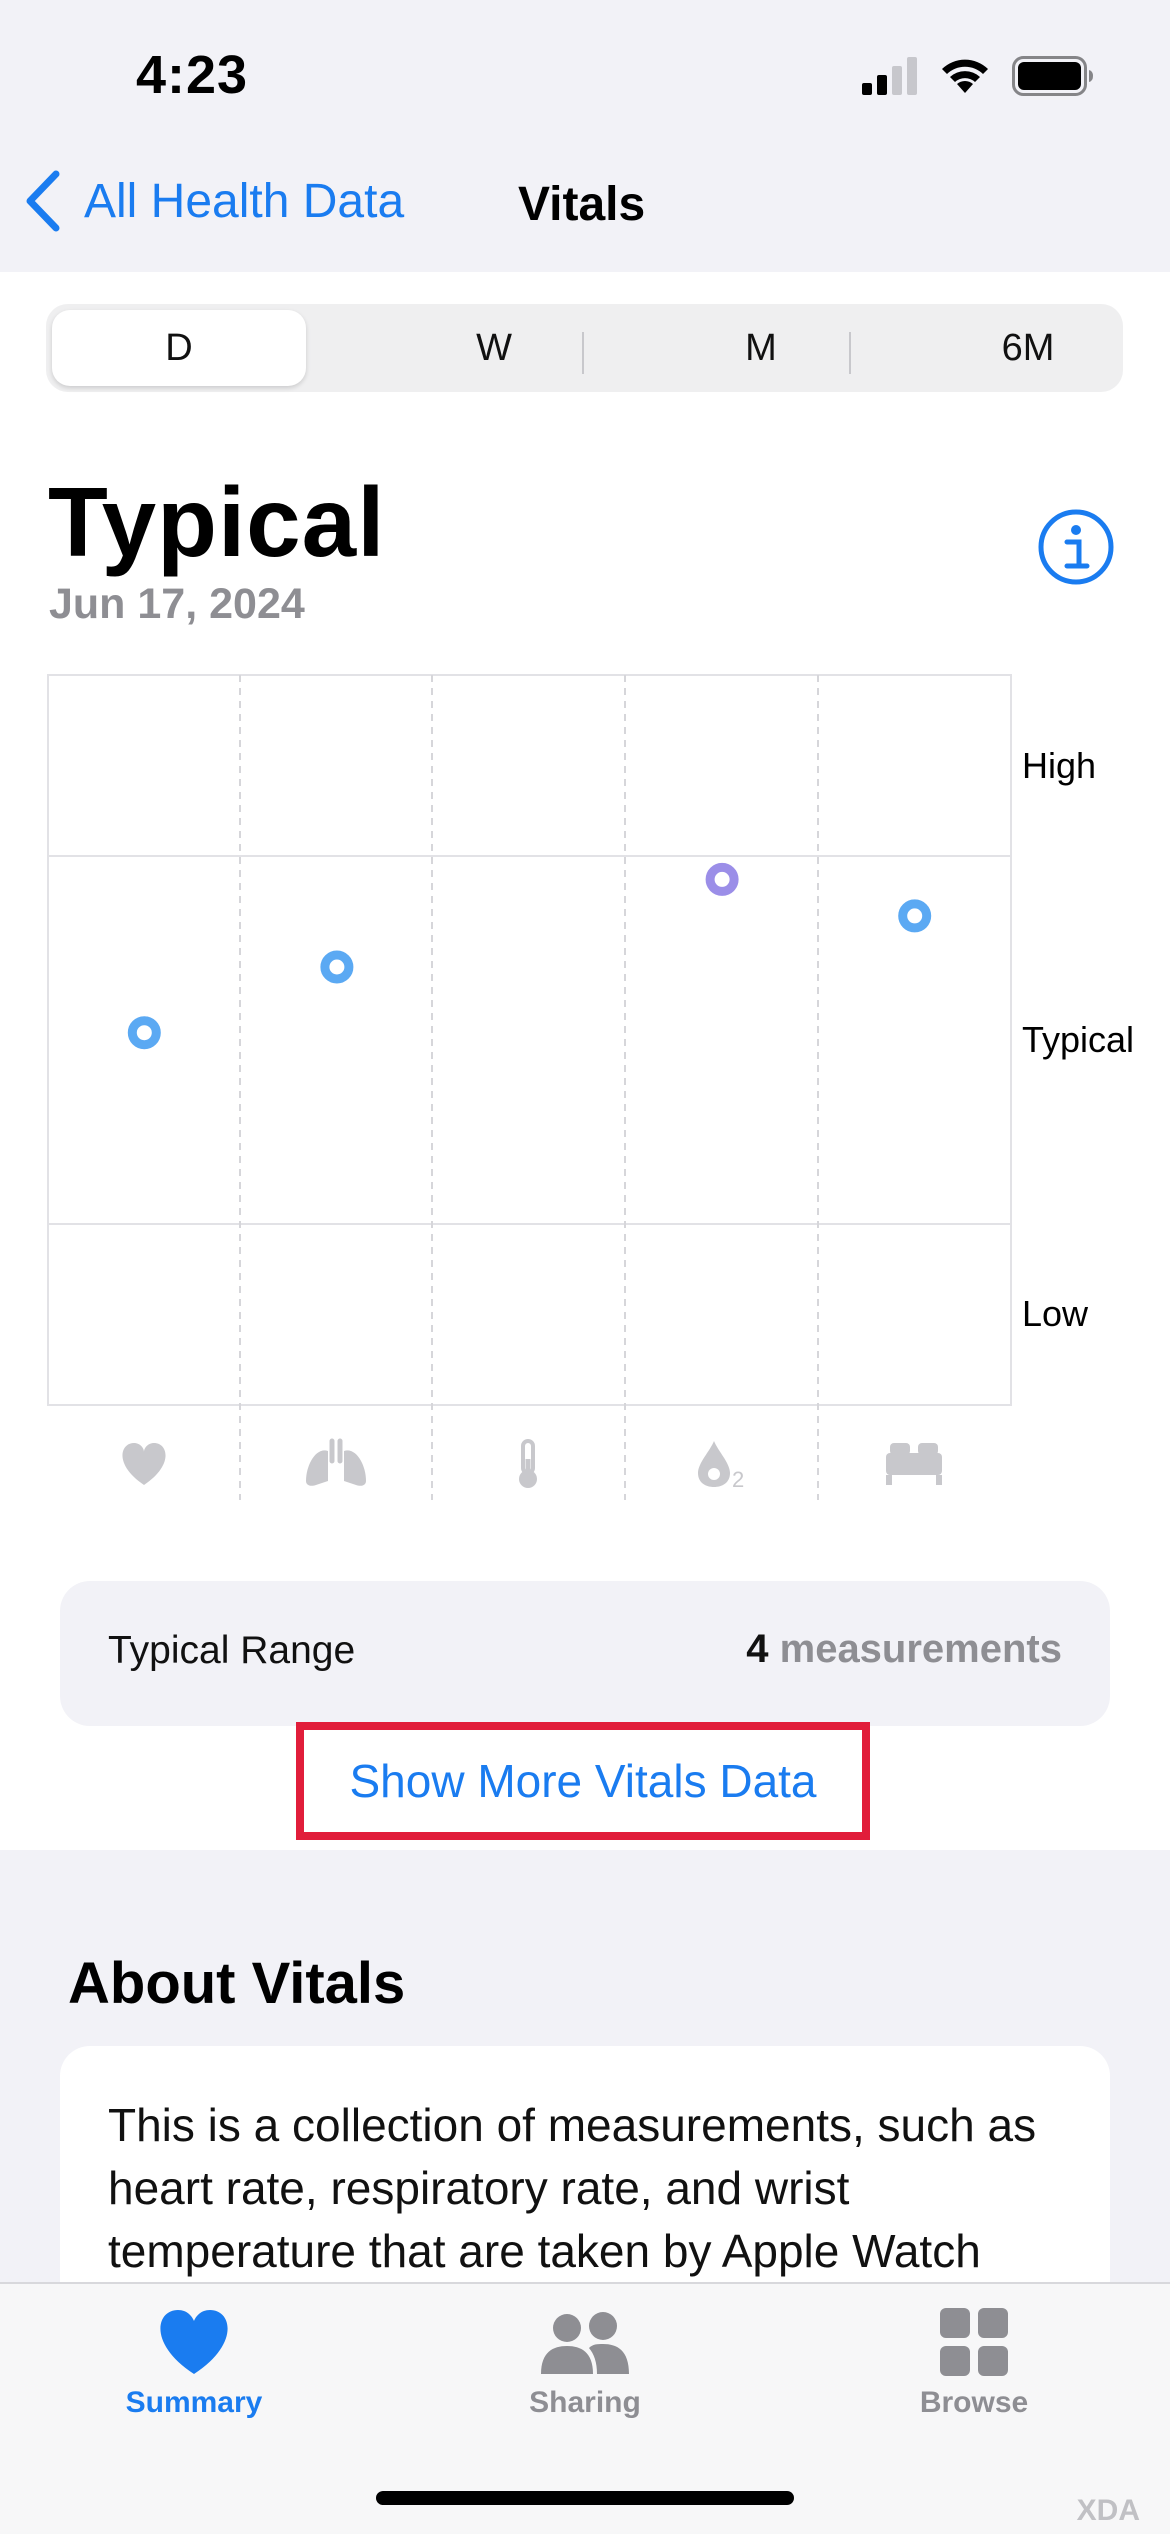 The image size is (1170, 2534). I want to click on tab-sharing: Sharing, so click(585, 2364).